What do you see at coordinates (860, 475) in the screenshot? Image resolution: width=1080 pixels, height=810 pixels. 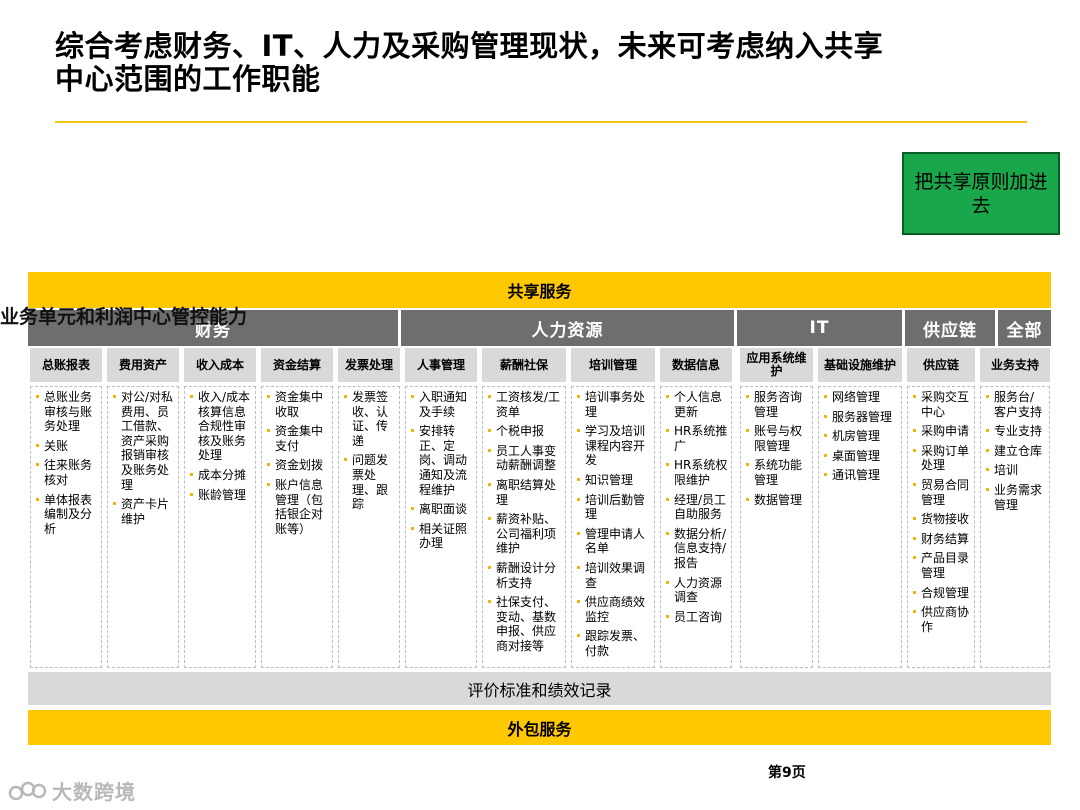 I see `list-item: 通讯管理` at bounding box center [860, 475].